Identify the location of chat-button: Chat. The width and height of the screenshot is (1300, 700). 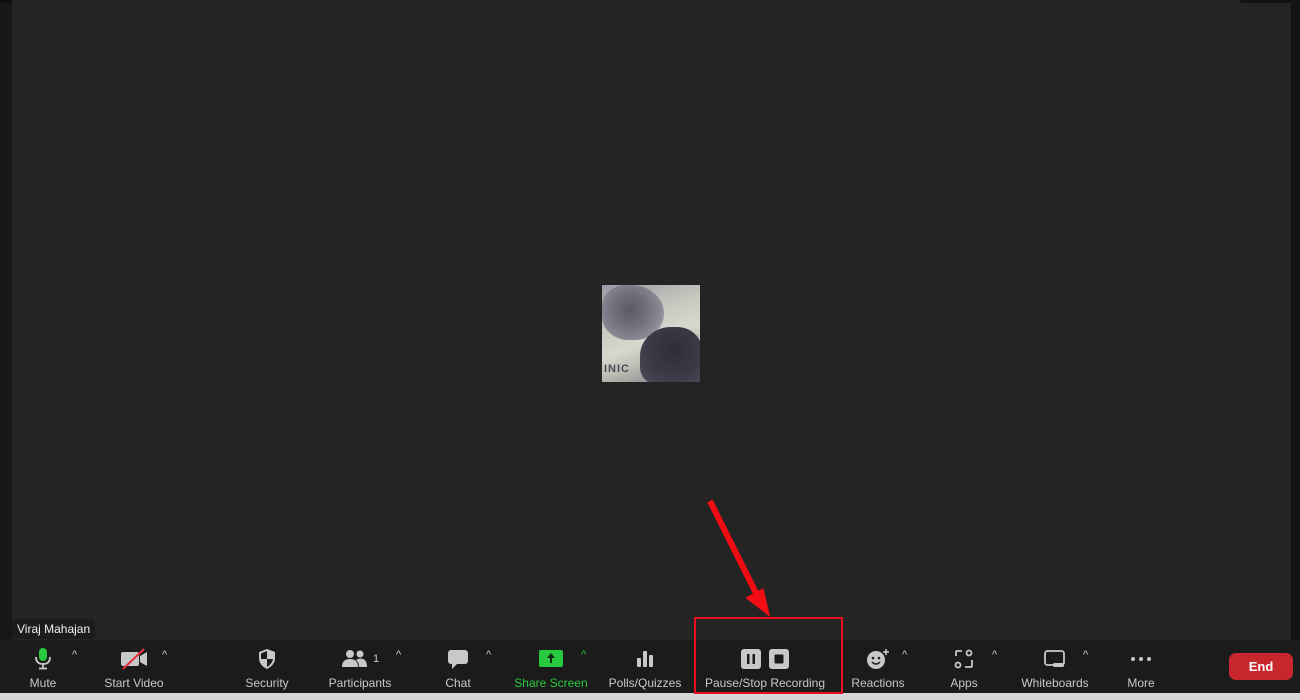
(458, 666).